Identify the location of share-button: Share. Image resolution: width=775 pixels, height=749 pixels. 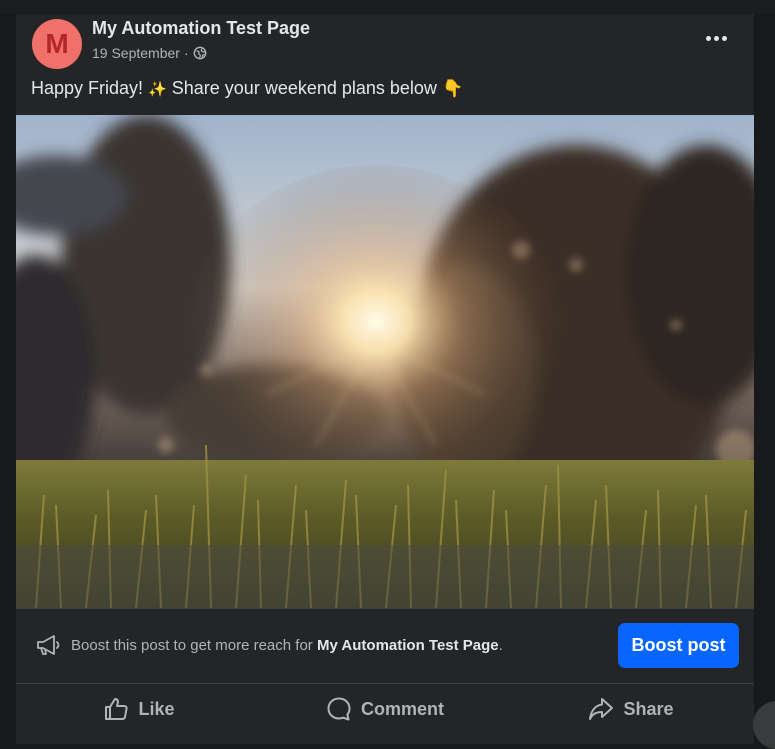
(631, 709).